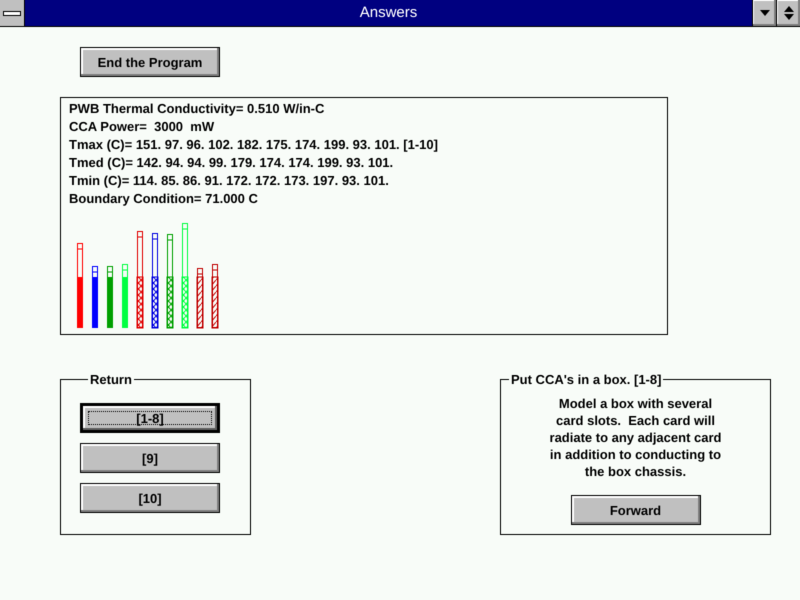 This screenshot has height=600, width=800. What do you see at coordinates (229, 181) in the screenshot?
I see `result-line: Tmin (C)= 114. 85. 86. 91. 172. 172. 173. 197. 93. 101.` at bounding box center [229, 181].